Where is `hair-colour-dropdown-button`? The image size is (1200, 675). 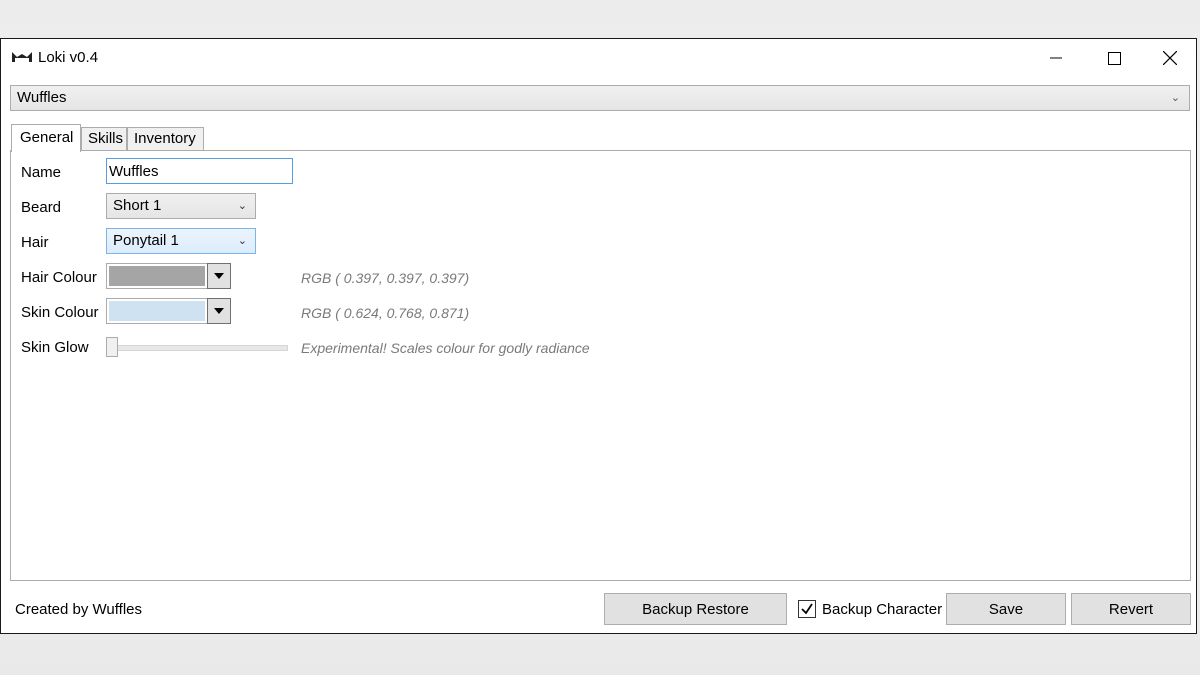 hair-colour-dropdown-button is located at coordinates (219, 276).